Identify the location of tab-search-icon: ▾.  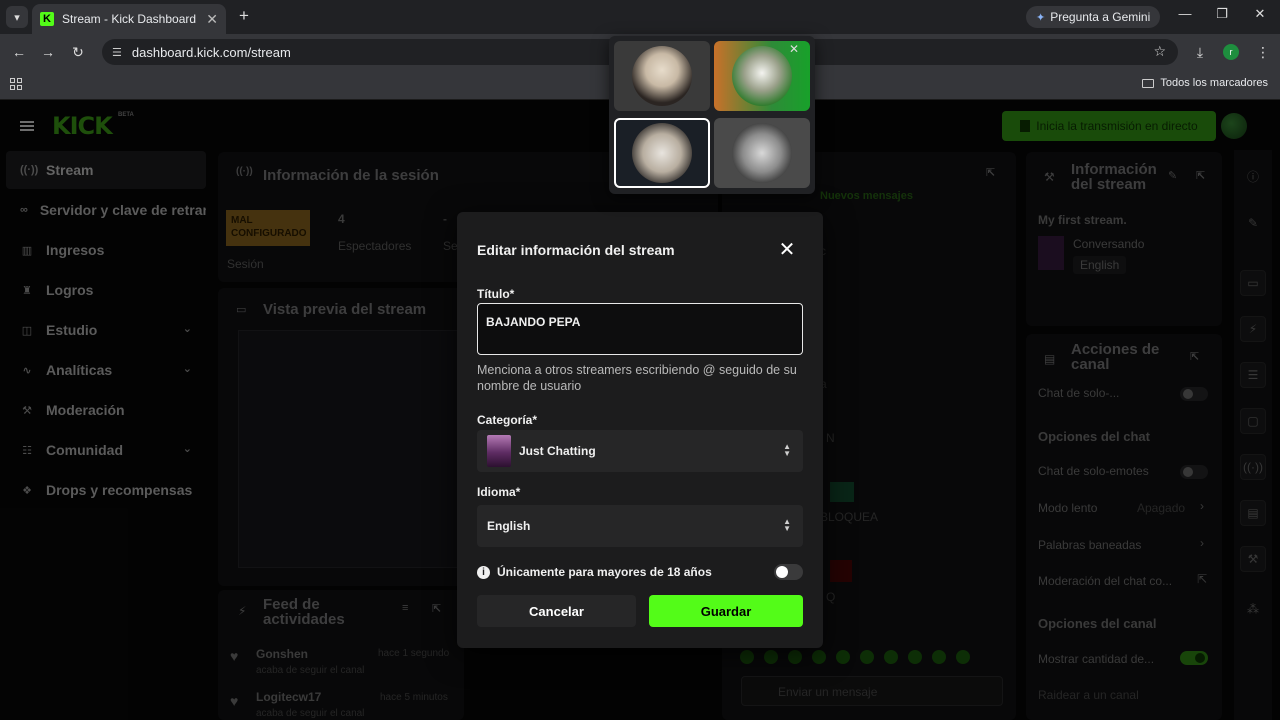
(17, 17).